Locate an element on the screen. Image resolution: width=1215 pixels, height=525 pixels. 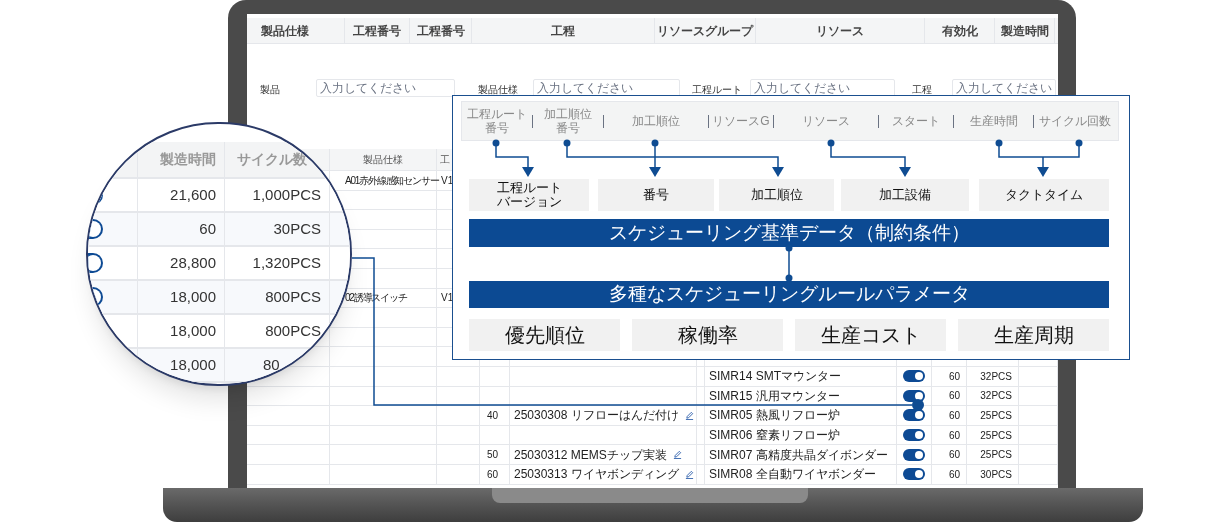
column-header: リソースグループ is located at coordinates (705, 31).